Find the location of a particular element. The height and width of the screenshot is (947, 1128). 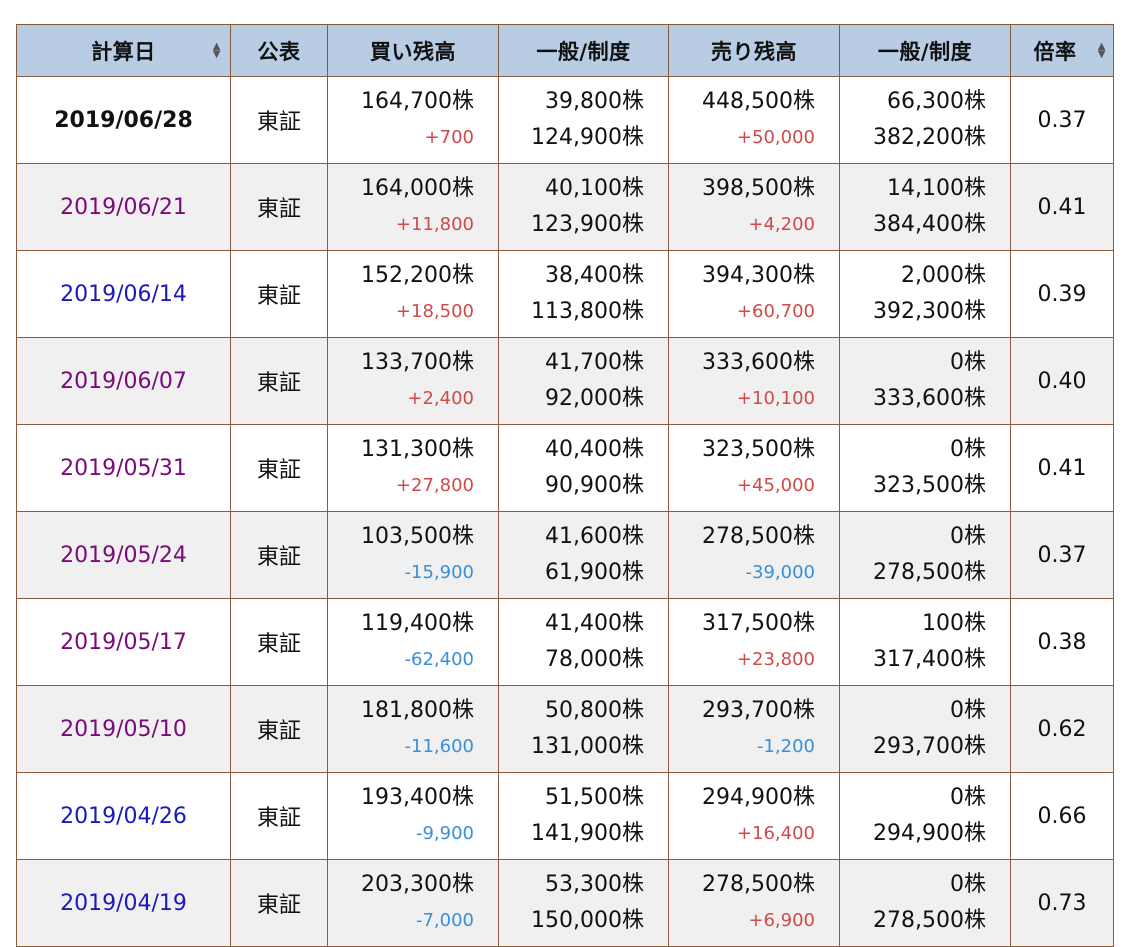

buy-balance-value: 119,400株 is located at coordinates (417, 623).